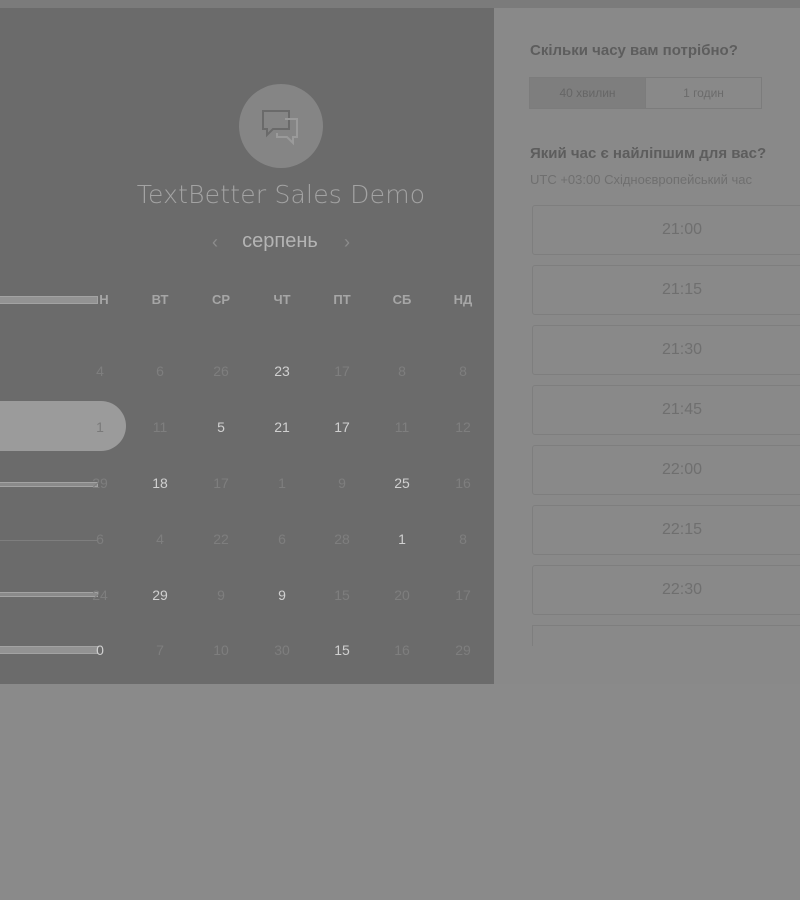  I want to click on weekday-label: ВТ, so click(160, 299).